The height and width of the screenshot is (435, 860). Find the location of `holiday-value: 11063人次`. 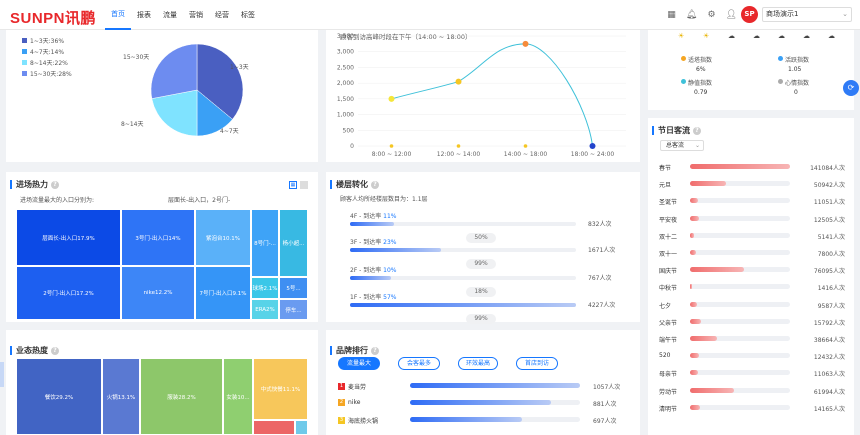

holiday-value: 11063人次 is located at coordinates (829, 375).